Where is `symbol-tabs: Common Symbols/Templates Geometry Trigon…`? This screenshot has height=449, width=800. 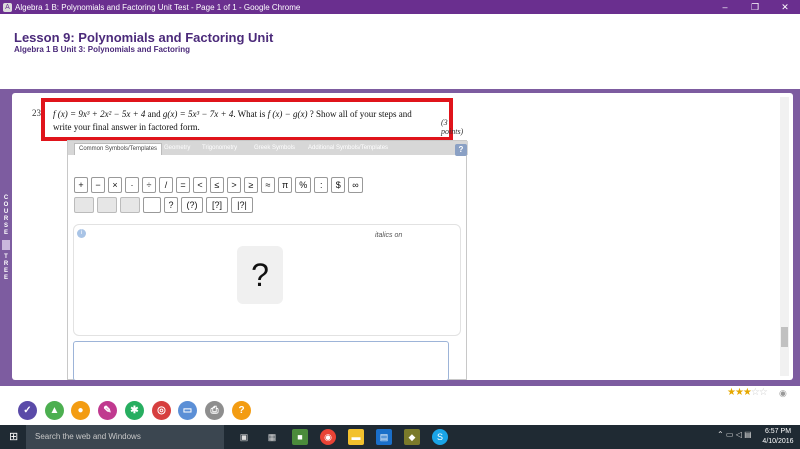 symbol-tabs: Common Symbols/Templates Geometry Trigon… is located at coordinates (268, 148).